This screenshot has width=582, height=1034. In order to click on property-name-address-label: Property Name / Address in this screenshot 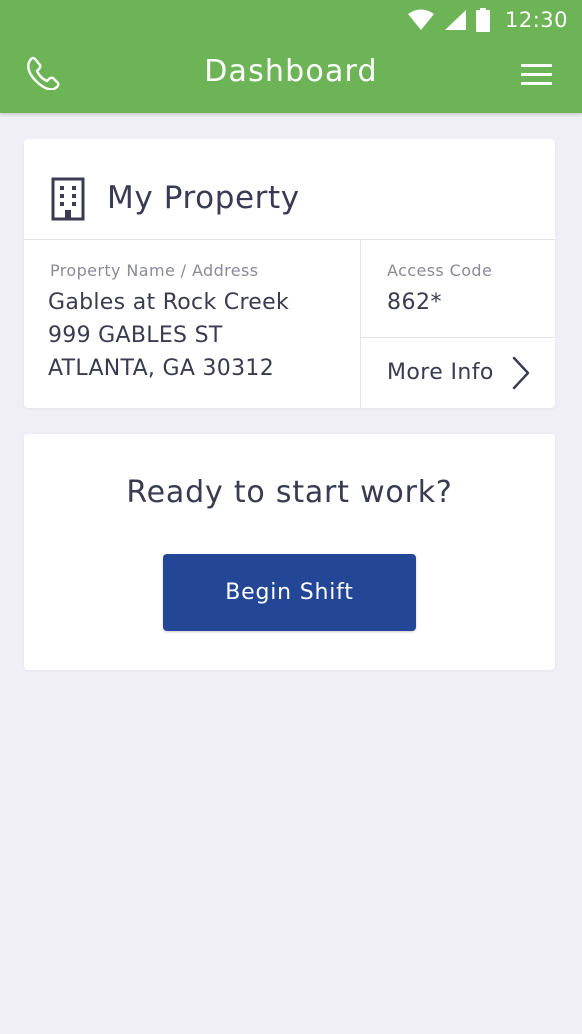, I will do `click(154, 270)`.